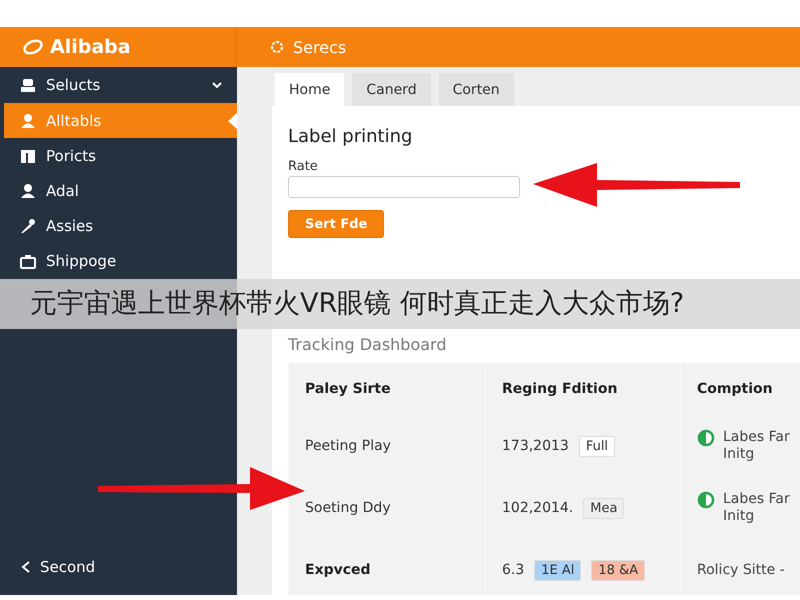 This screenshot has width=800, height=600. Describe the element at coordinates (513, 570) in the screenshot. I see `table-cell: 6.3` at that location.